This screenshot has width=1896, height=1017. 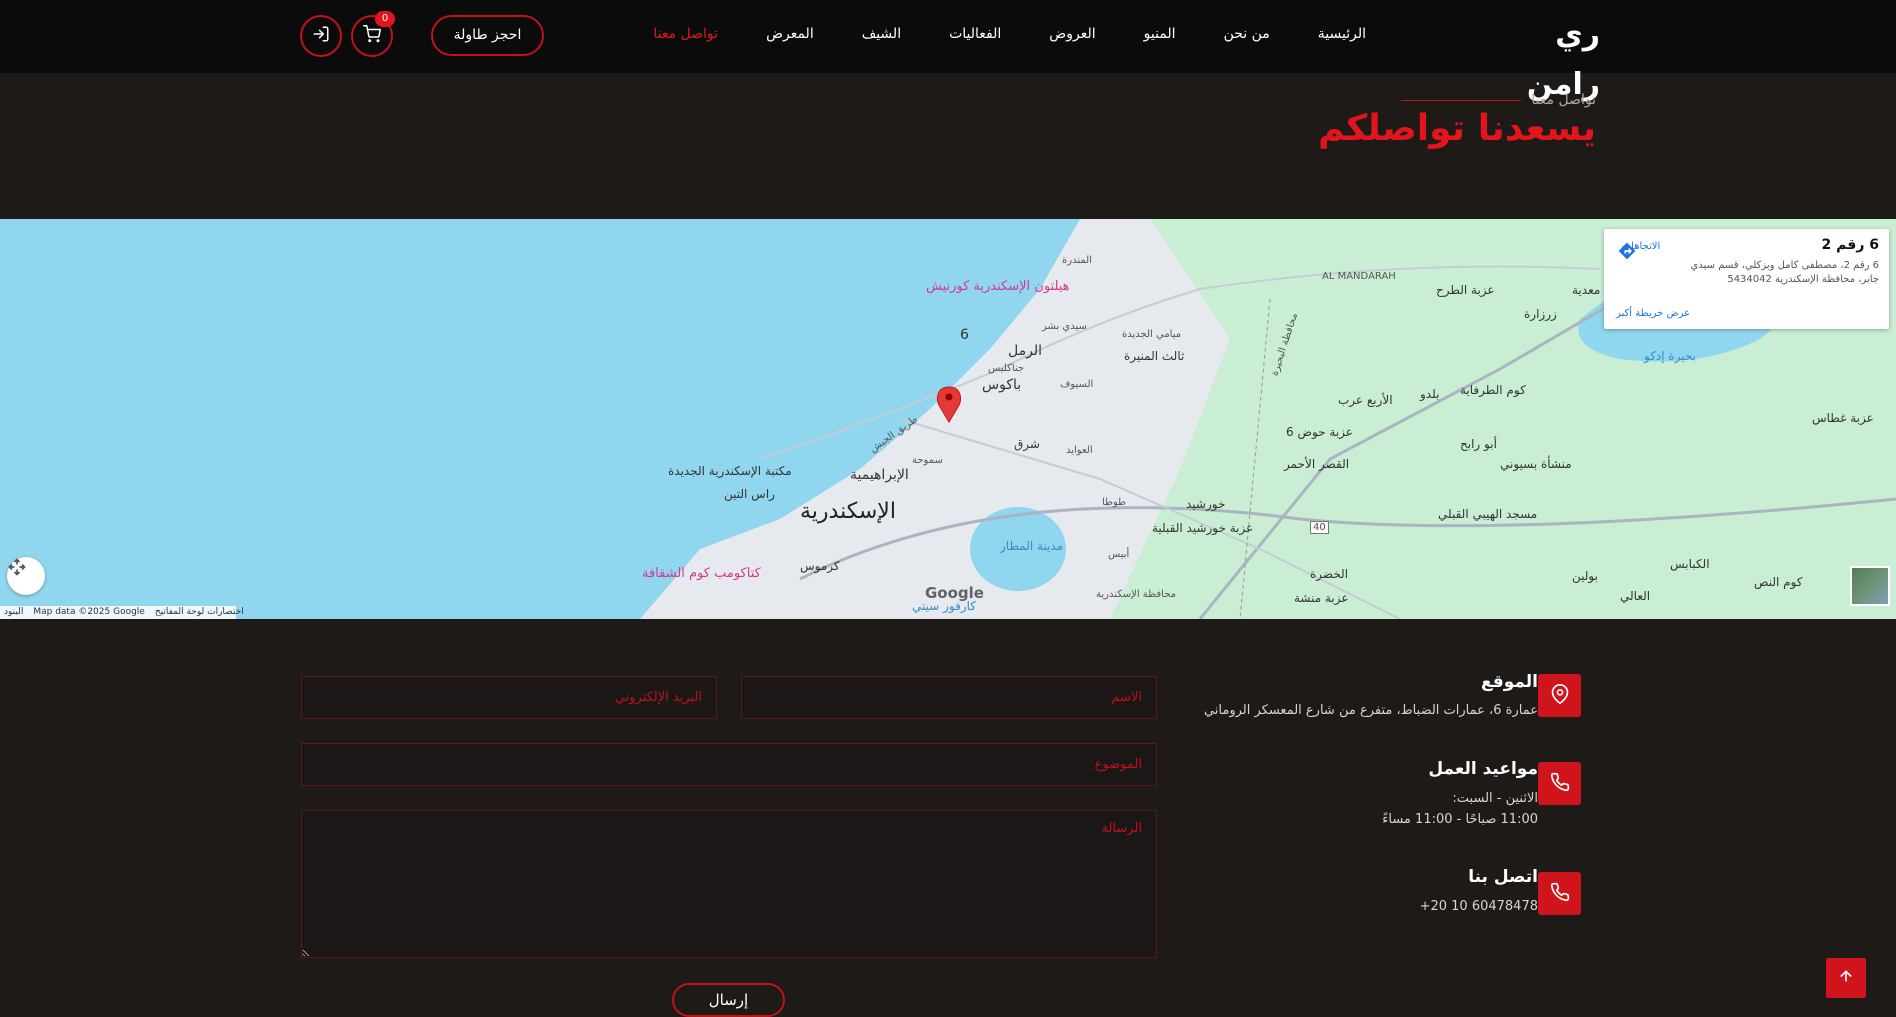 I want to click on site-logo: ري رامن, so click(x=1545, y=56).